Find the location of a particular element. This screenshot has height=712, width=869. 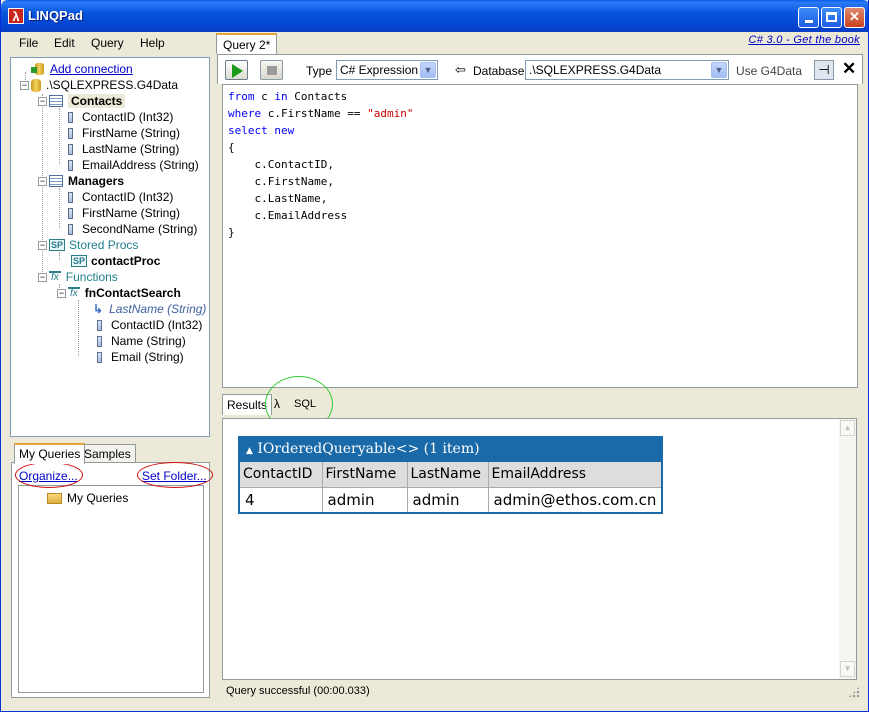

server-label: .\SQLEXPRESS.G4Data is located at coordinates (112, 85).